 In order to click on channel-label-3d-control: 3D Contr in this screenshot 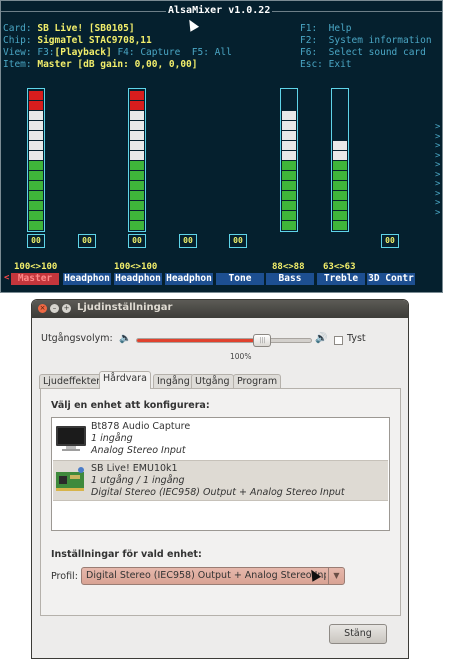, I will do `click(391, 279)`.